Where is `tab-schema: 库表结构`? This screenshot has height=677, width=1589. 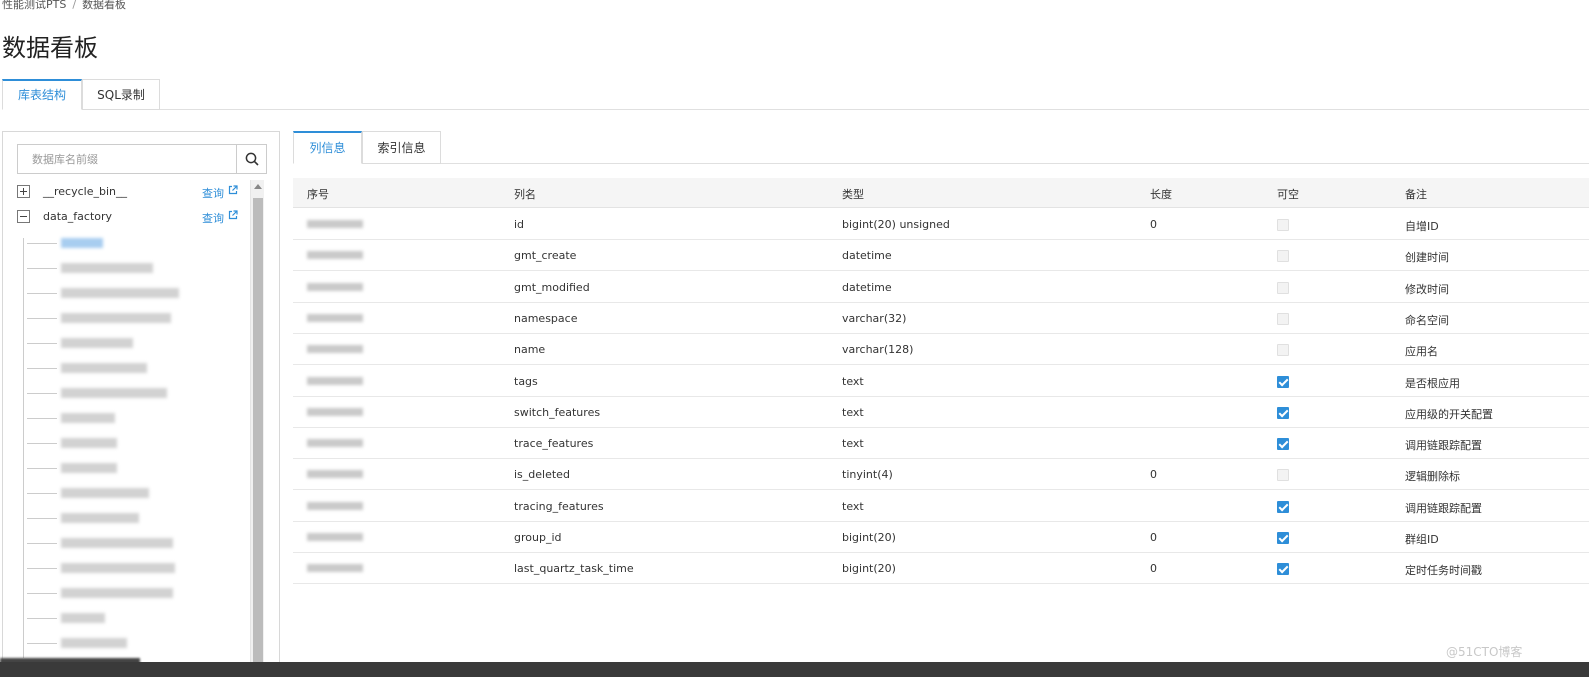 tab-schema: 库表结构 is located at coordinates (42, 94).